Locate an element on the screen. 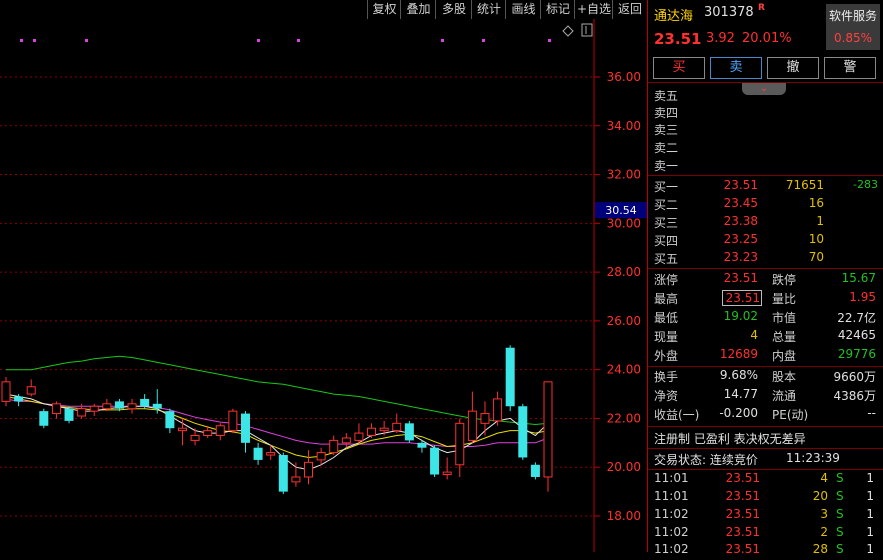 Image resolution: width=883 pixels, height=560 pixels. sell3-label: 卖三 is located at coordinates (666, 130).